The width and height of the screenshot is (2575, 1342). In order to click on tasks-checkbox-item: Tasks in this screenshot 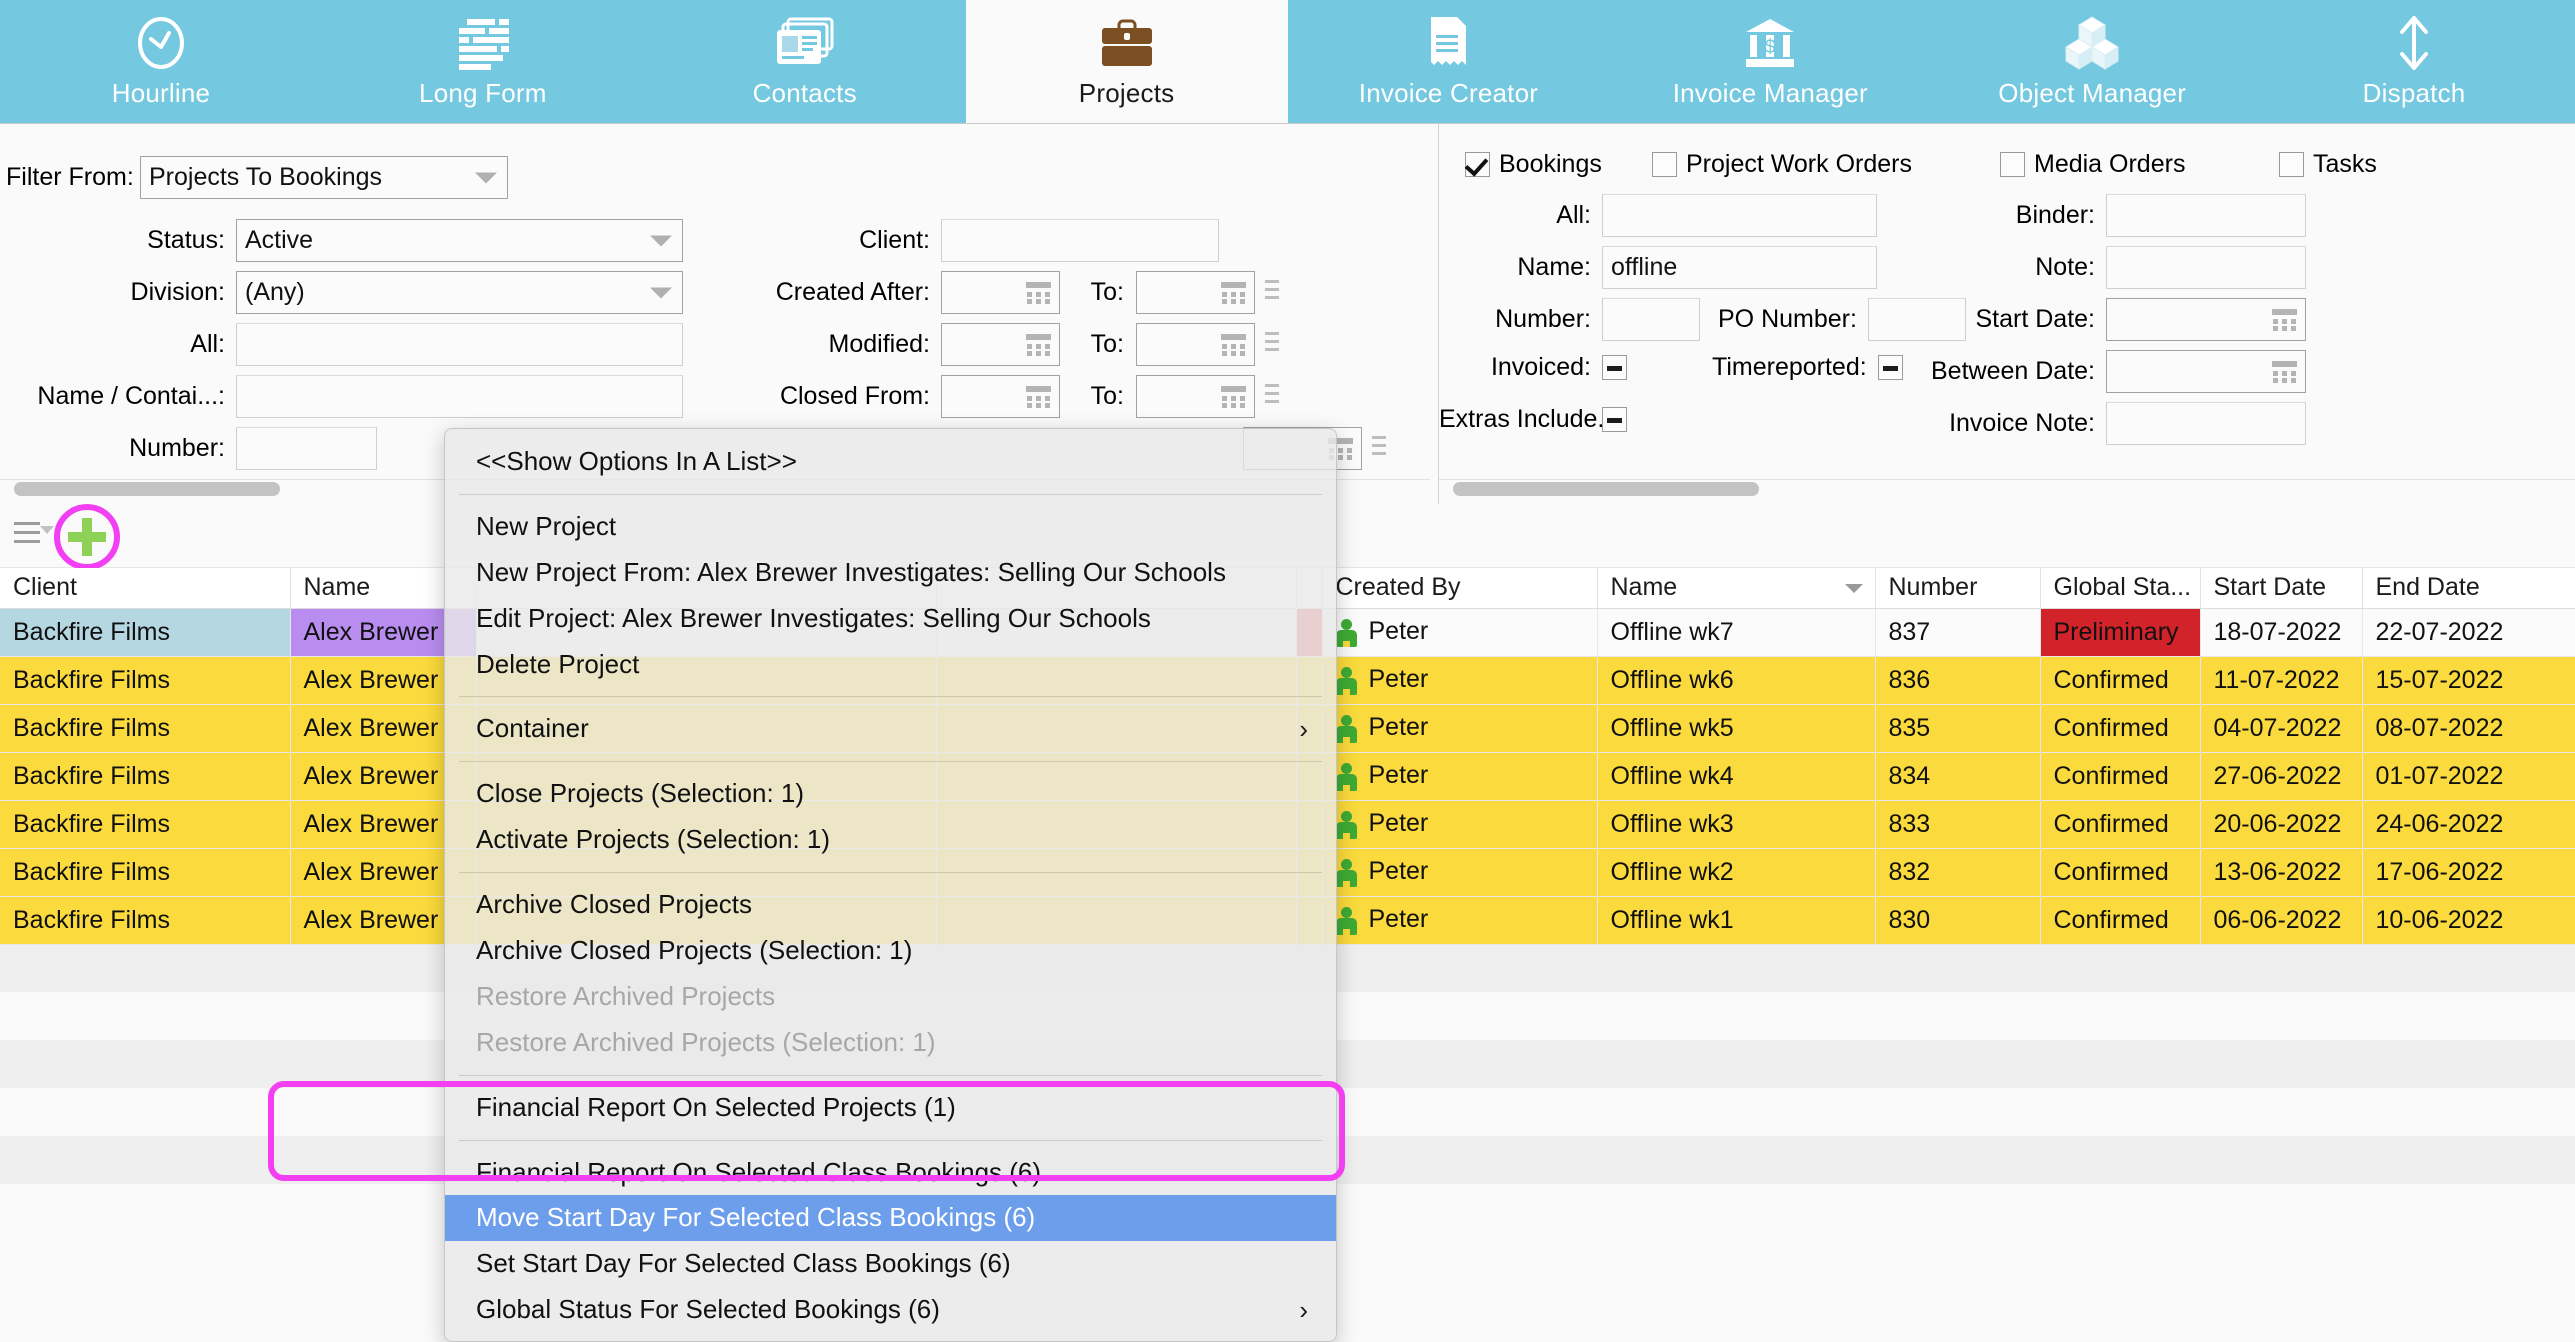, I will do `click(2328, 164)`.